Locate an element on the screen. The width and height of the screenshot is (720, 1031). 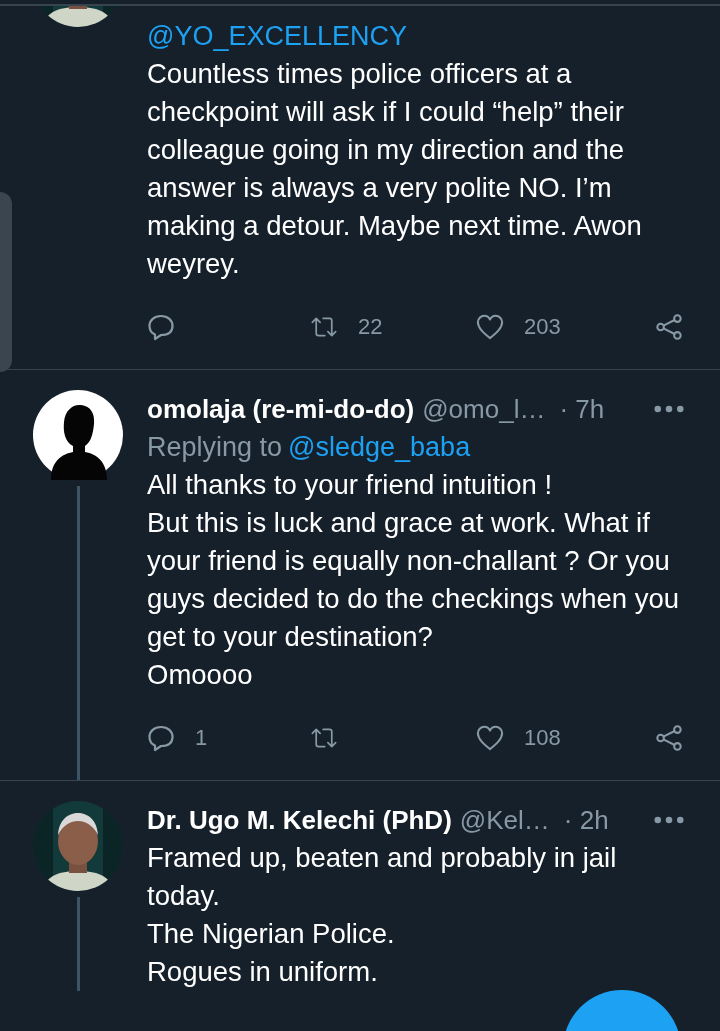
avatar is located at coordinates (78, 435).